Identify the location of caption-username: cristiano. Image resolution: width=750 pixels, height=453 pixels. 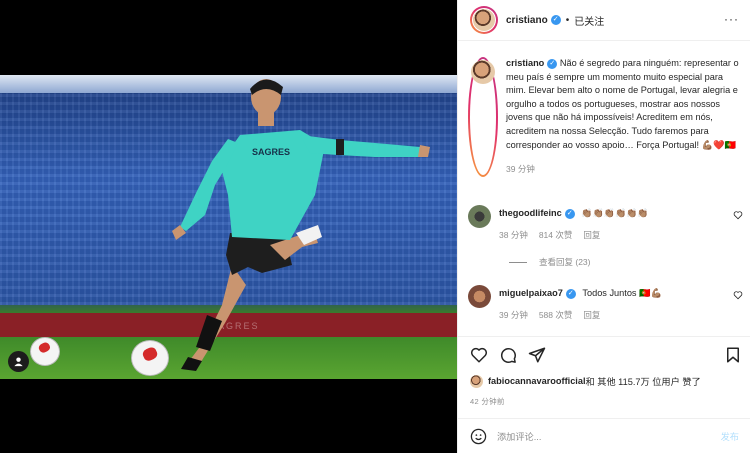
(525, 63).